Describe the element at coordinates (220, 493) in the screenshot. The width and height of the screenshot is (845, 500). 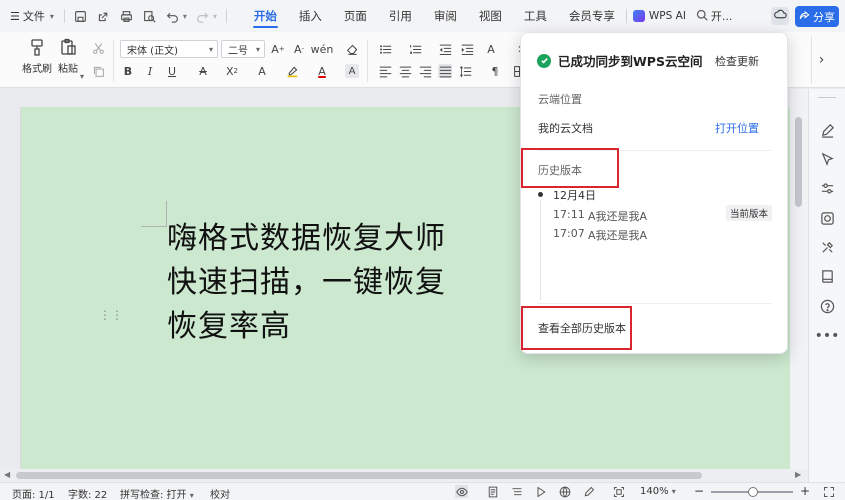
I see `proofread-button: 校对` at that location.